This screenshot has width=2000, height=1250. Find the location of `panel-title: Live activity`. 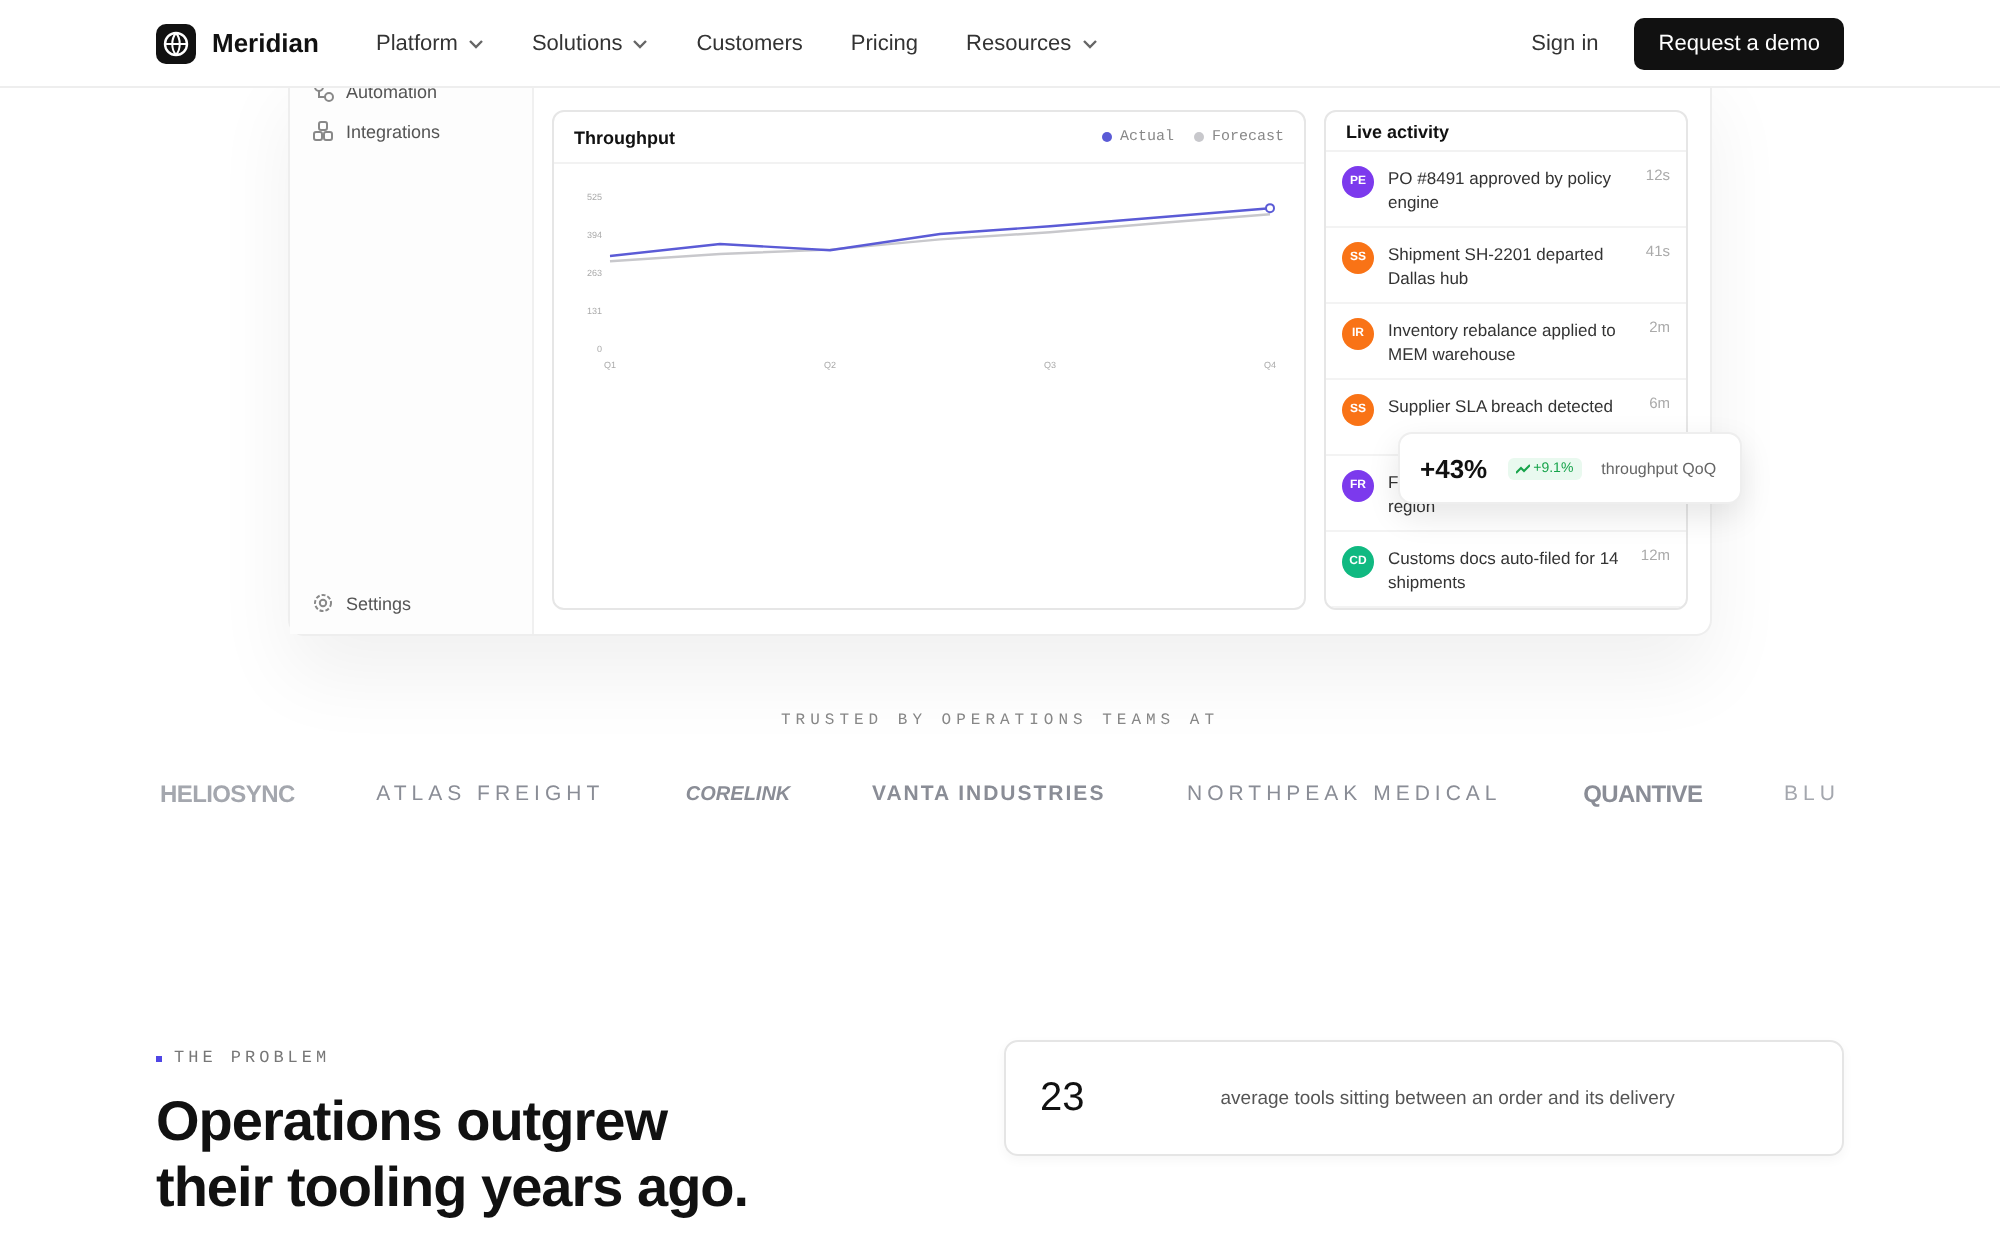

panel-title: Live activity is located at coordinates (1398, 131).